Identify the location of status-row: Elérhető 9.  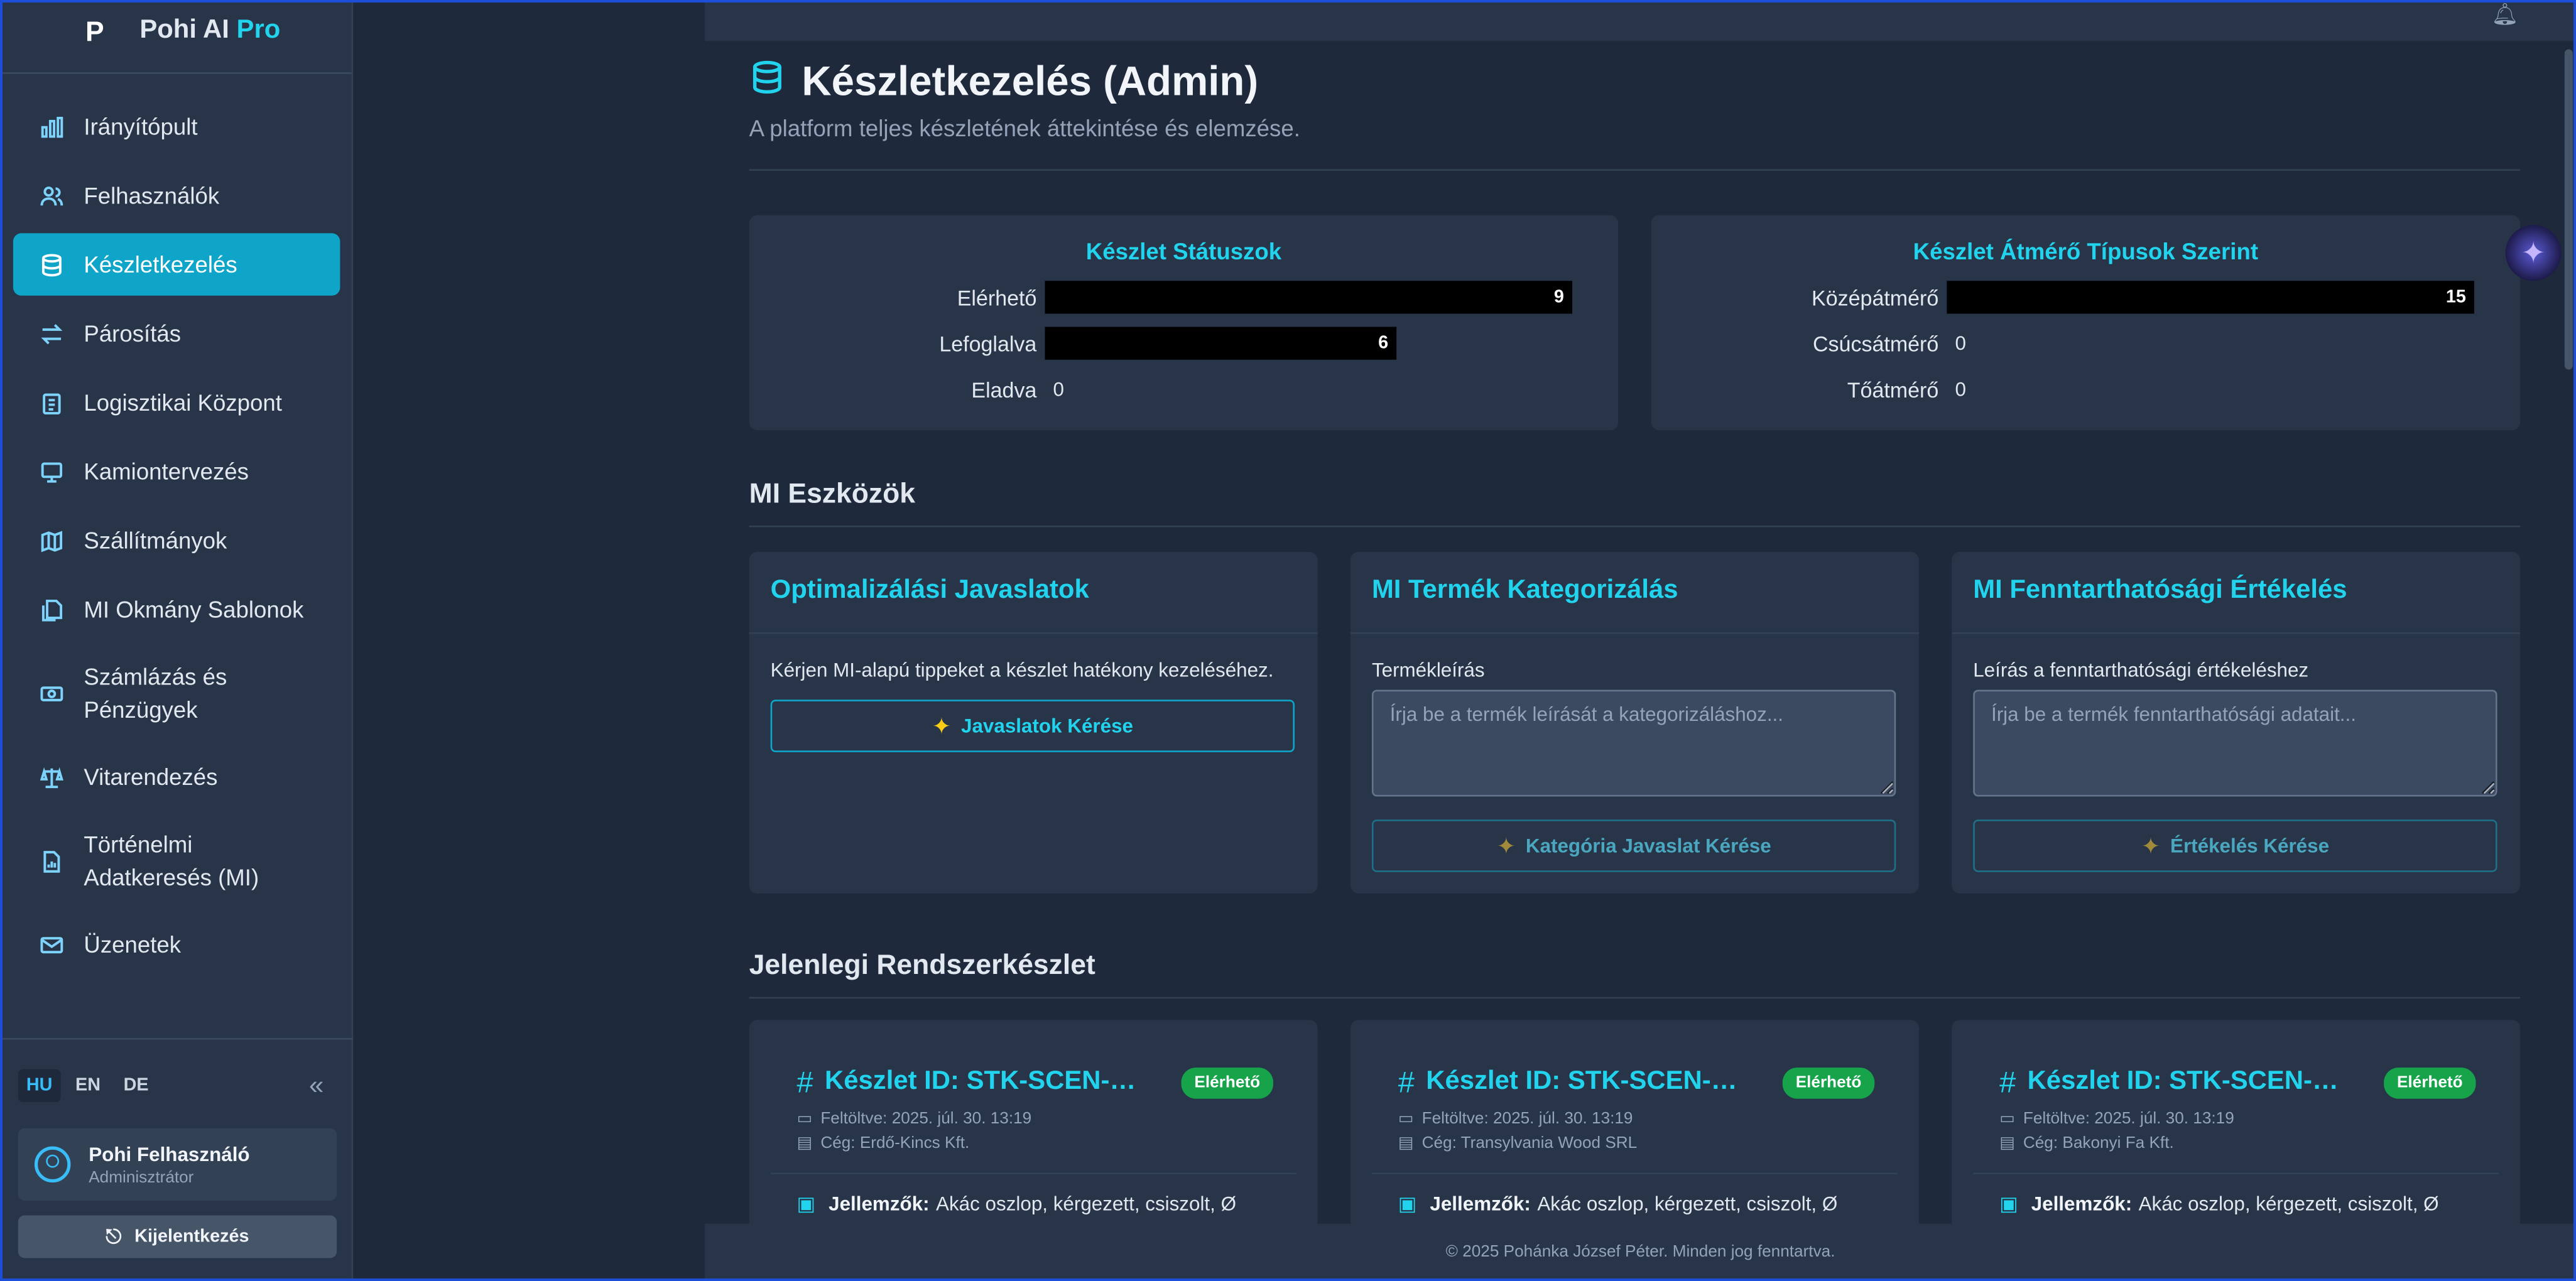
(1184, 297).